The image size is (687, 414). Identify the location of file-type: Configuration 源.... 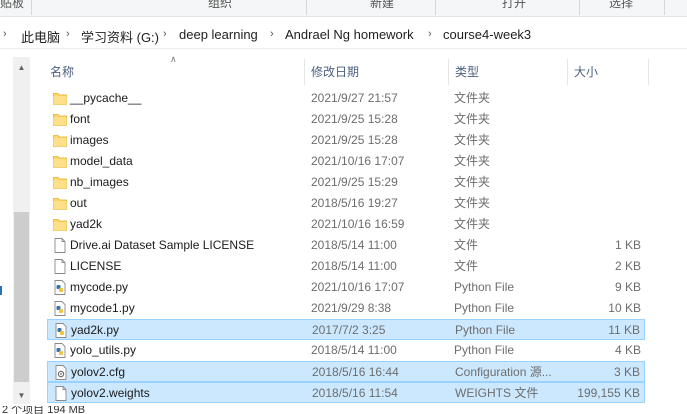
(503, 372).